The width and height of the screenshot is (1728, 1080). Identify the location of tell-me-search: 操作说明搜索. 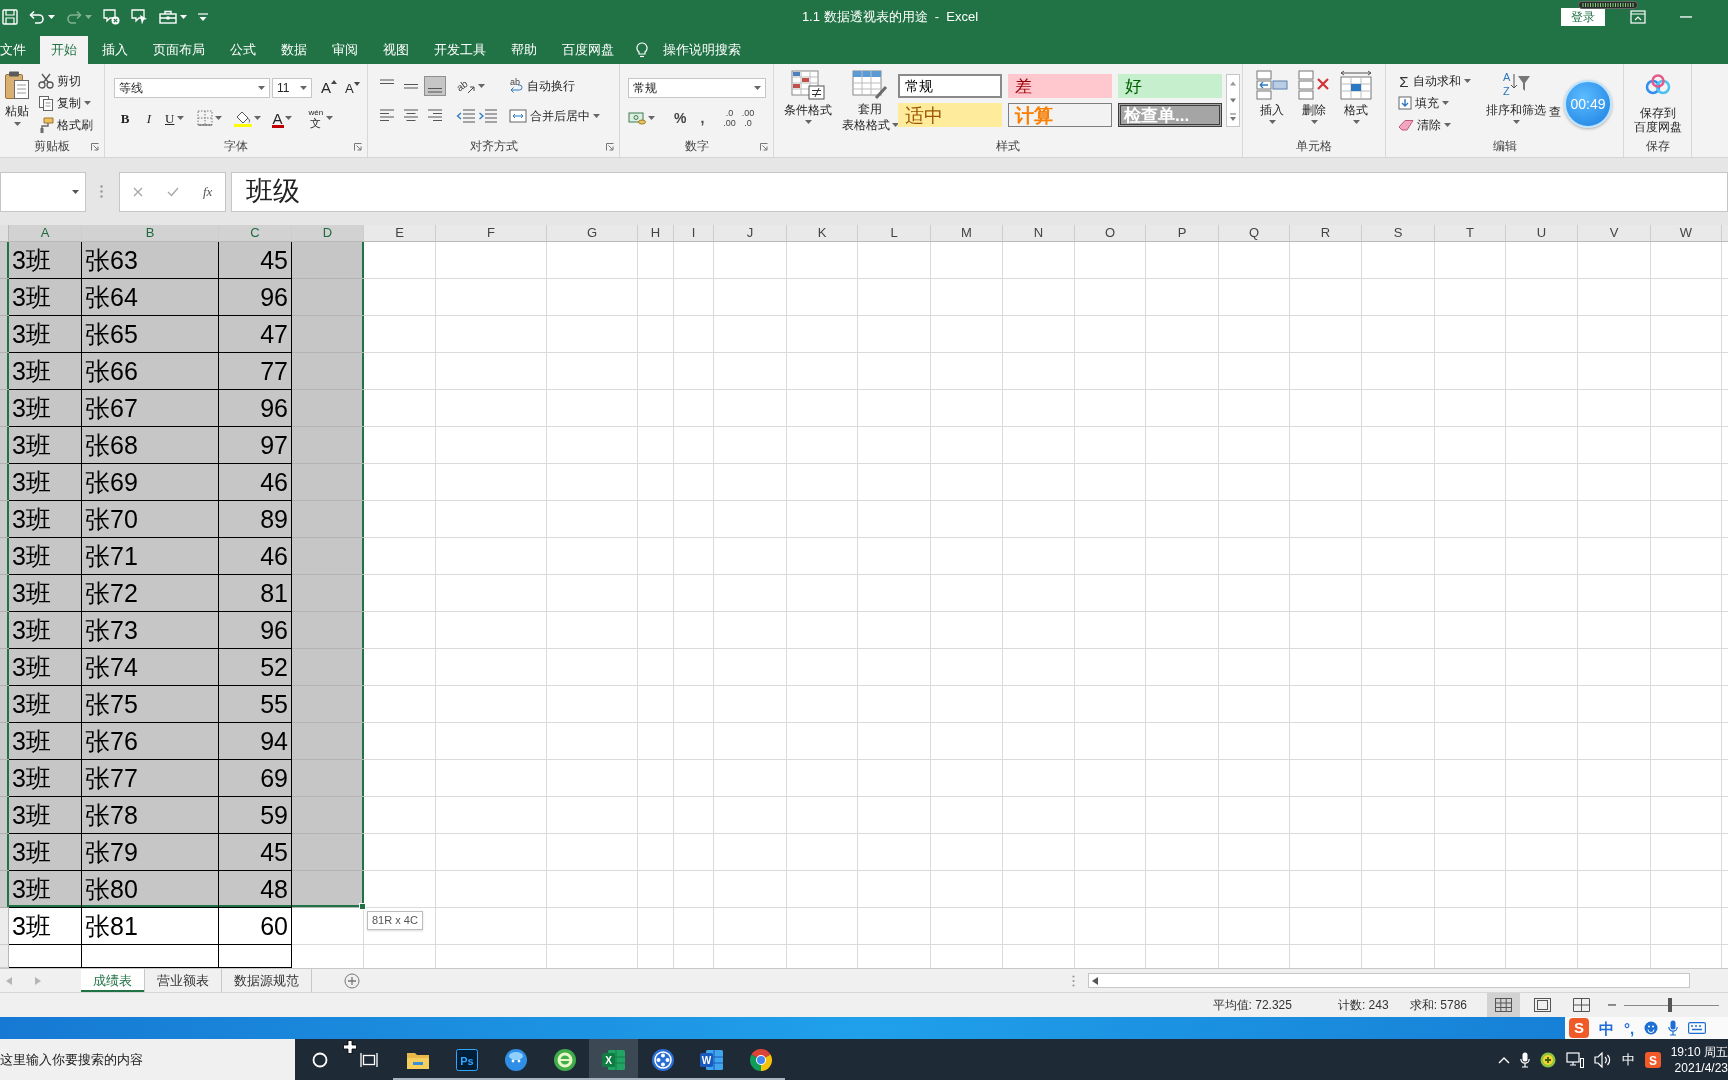
(688, 50).